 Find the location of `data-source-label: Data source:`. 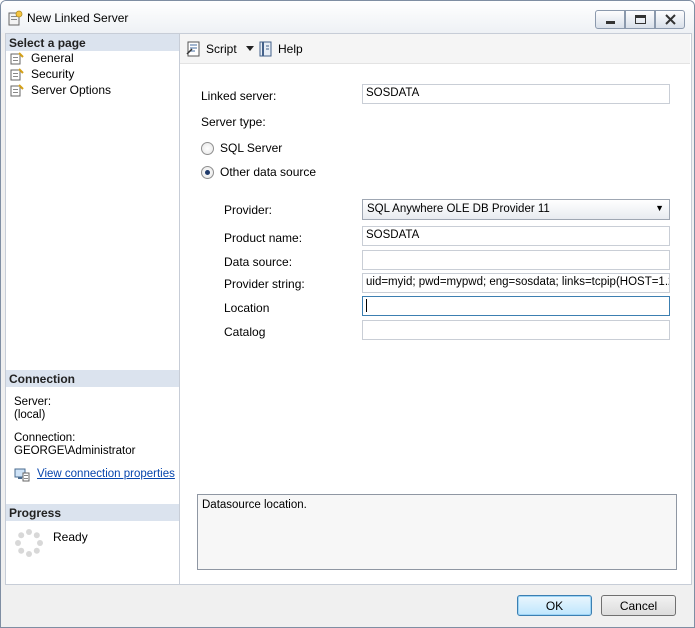

data-source-label: Data source: is located at coordinates (258, 262).